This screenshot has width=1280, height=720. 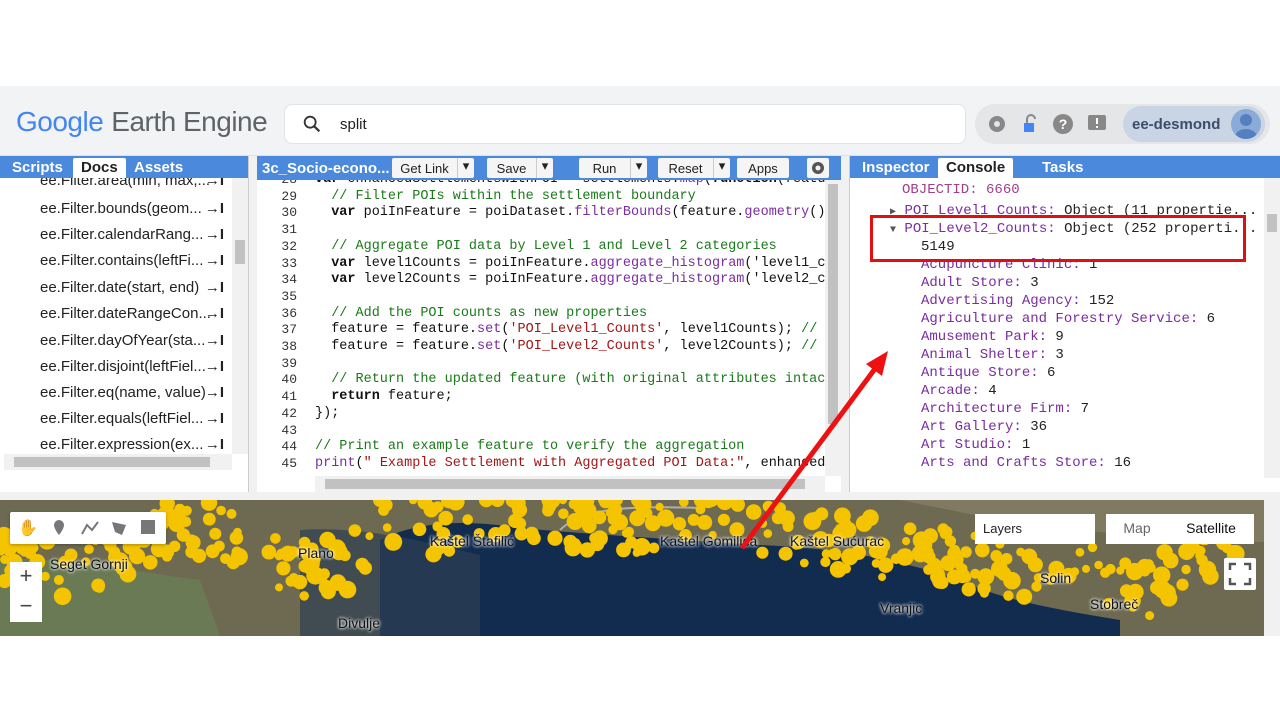 What do you see at coordinates (148, 527) in the screenshot?
I see `rectangle-icon` at bounding box center [148, 527].